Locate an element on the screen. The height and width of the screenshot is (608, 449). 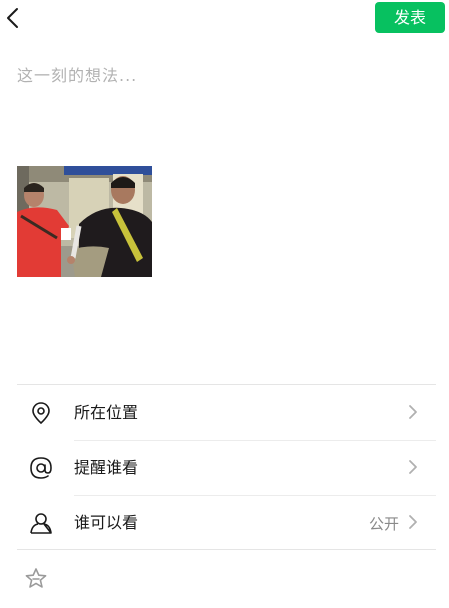
remind-who-option-label: 提醒谁看 is located at coordinates (106, 467).